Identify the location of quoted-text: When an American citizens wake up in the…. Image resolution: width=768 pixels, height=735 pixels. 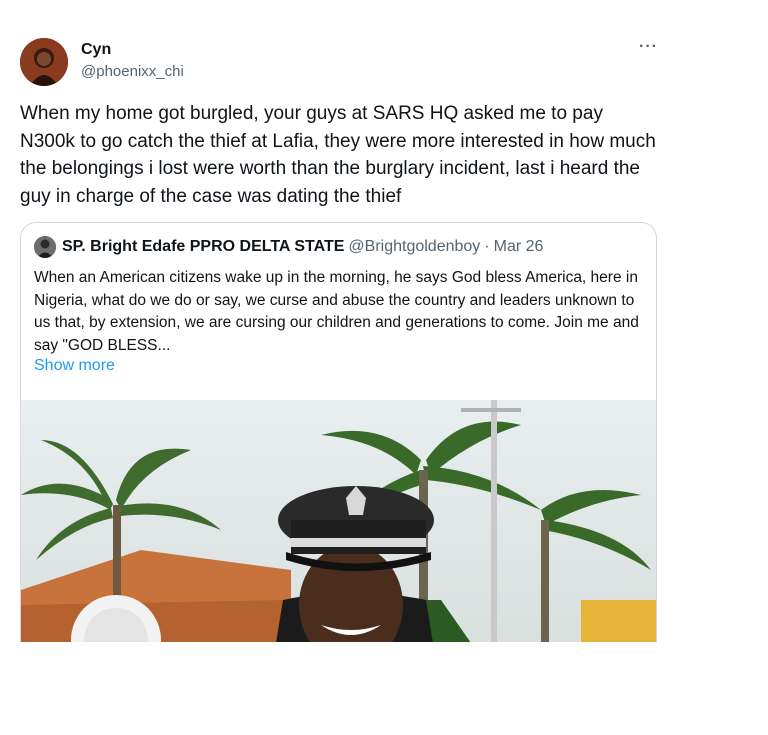
(336, 311).